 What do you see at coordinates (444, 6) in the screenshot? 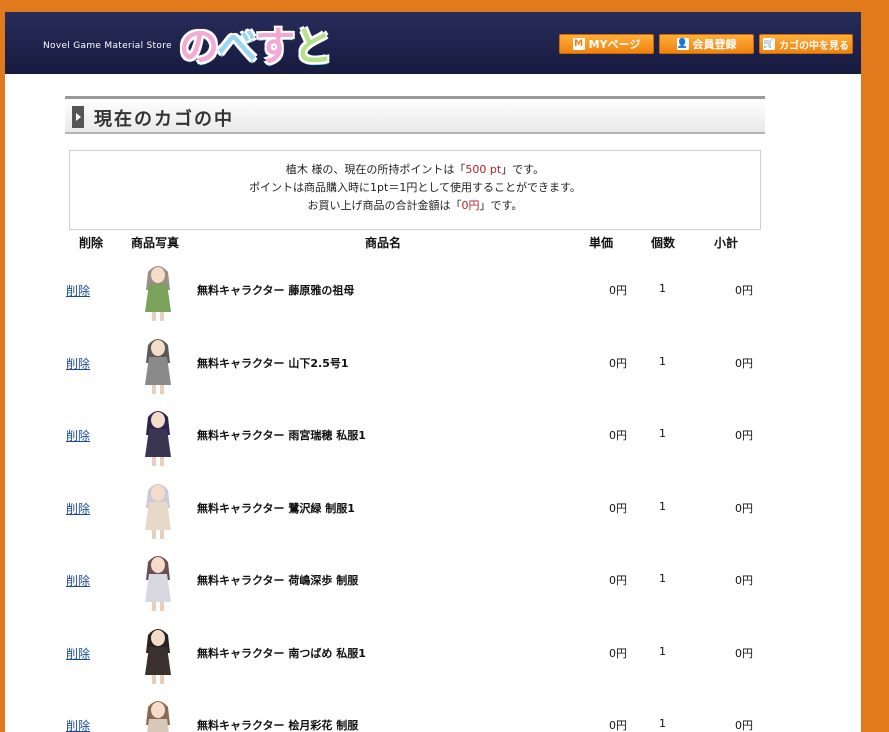
I see `window-top-strip` at bounding box center [444, 6].